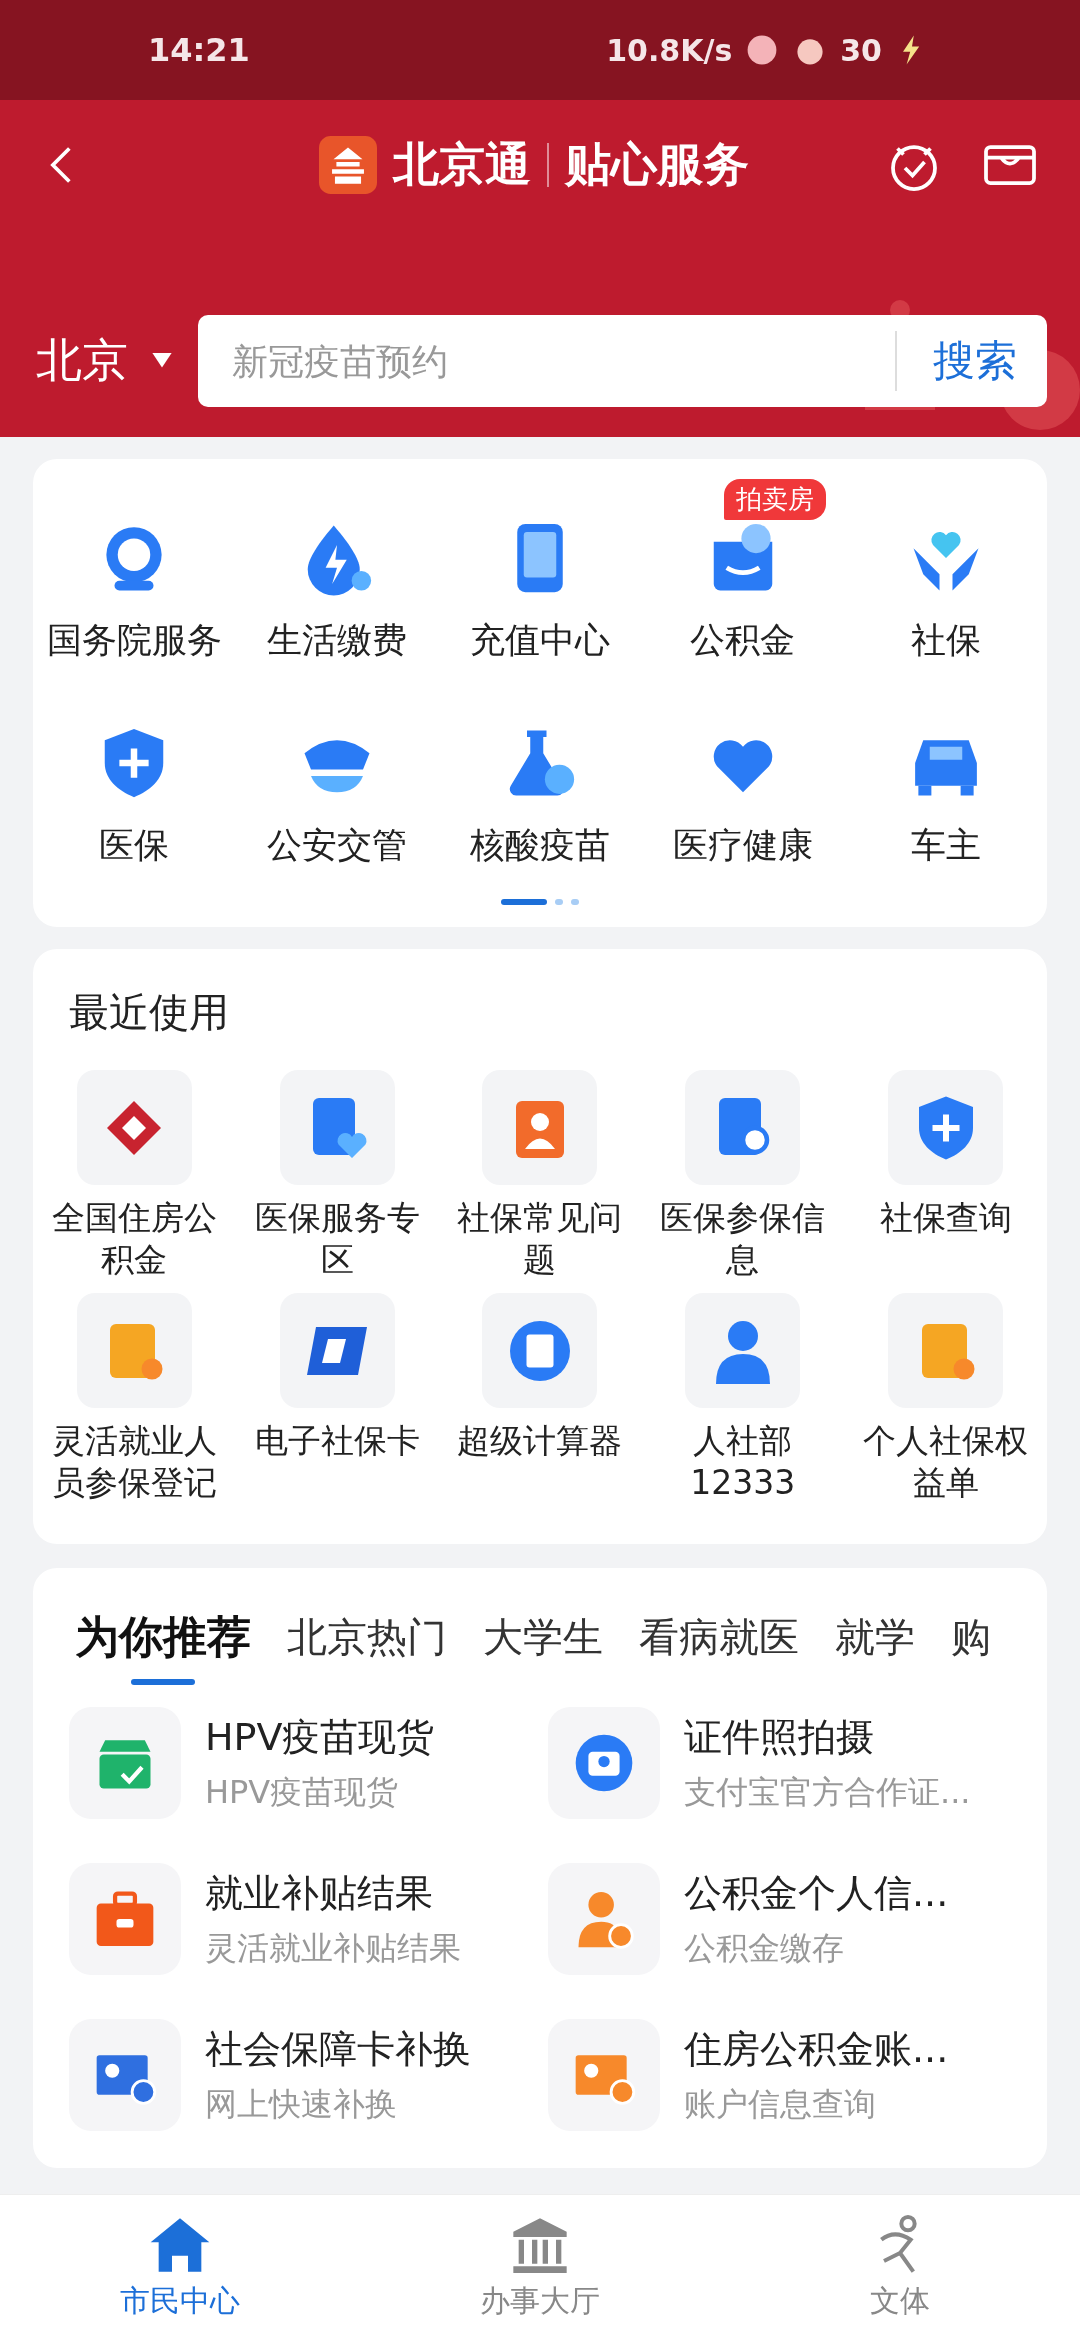  What do you see at coordinates (308, 1763) in the screenshot?
I see `recommend-item: HPV疫苗现货 HPV疫苗现货` at bounding box center [308, 1763].